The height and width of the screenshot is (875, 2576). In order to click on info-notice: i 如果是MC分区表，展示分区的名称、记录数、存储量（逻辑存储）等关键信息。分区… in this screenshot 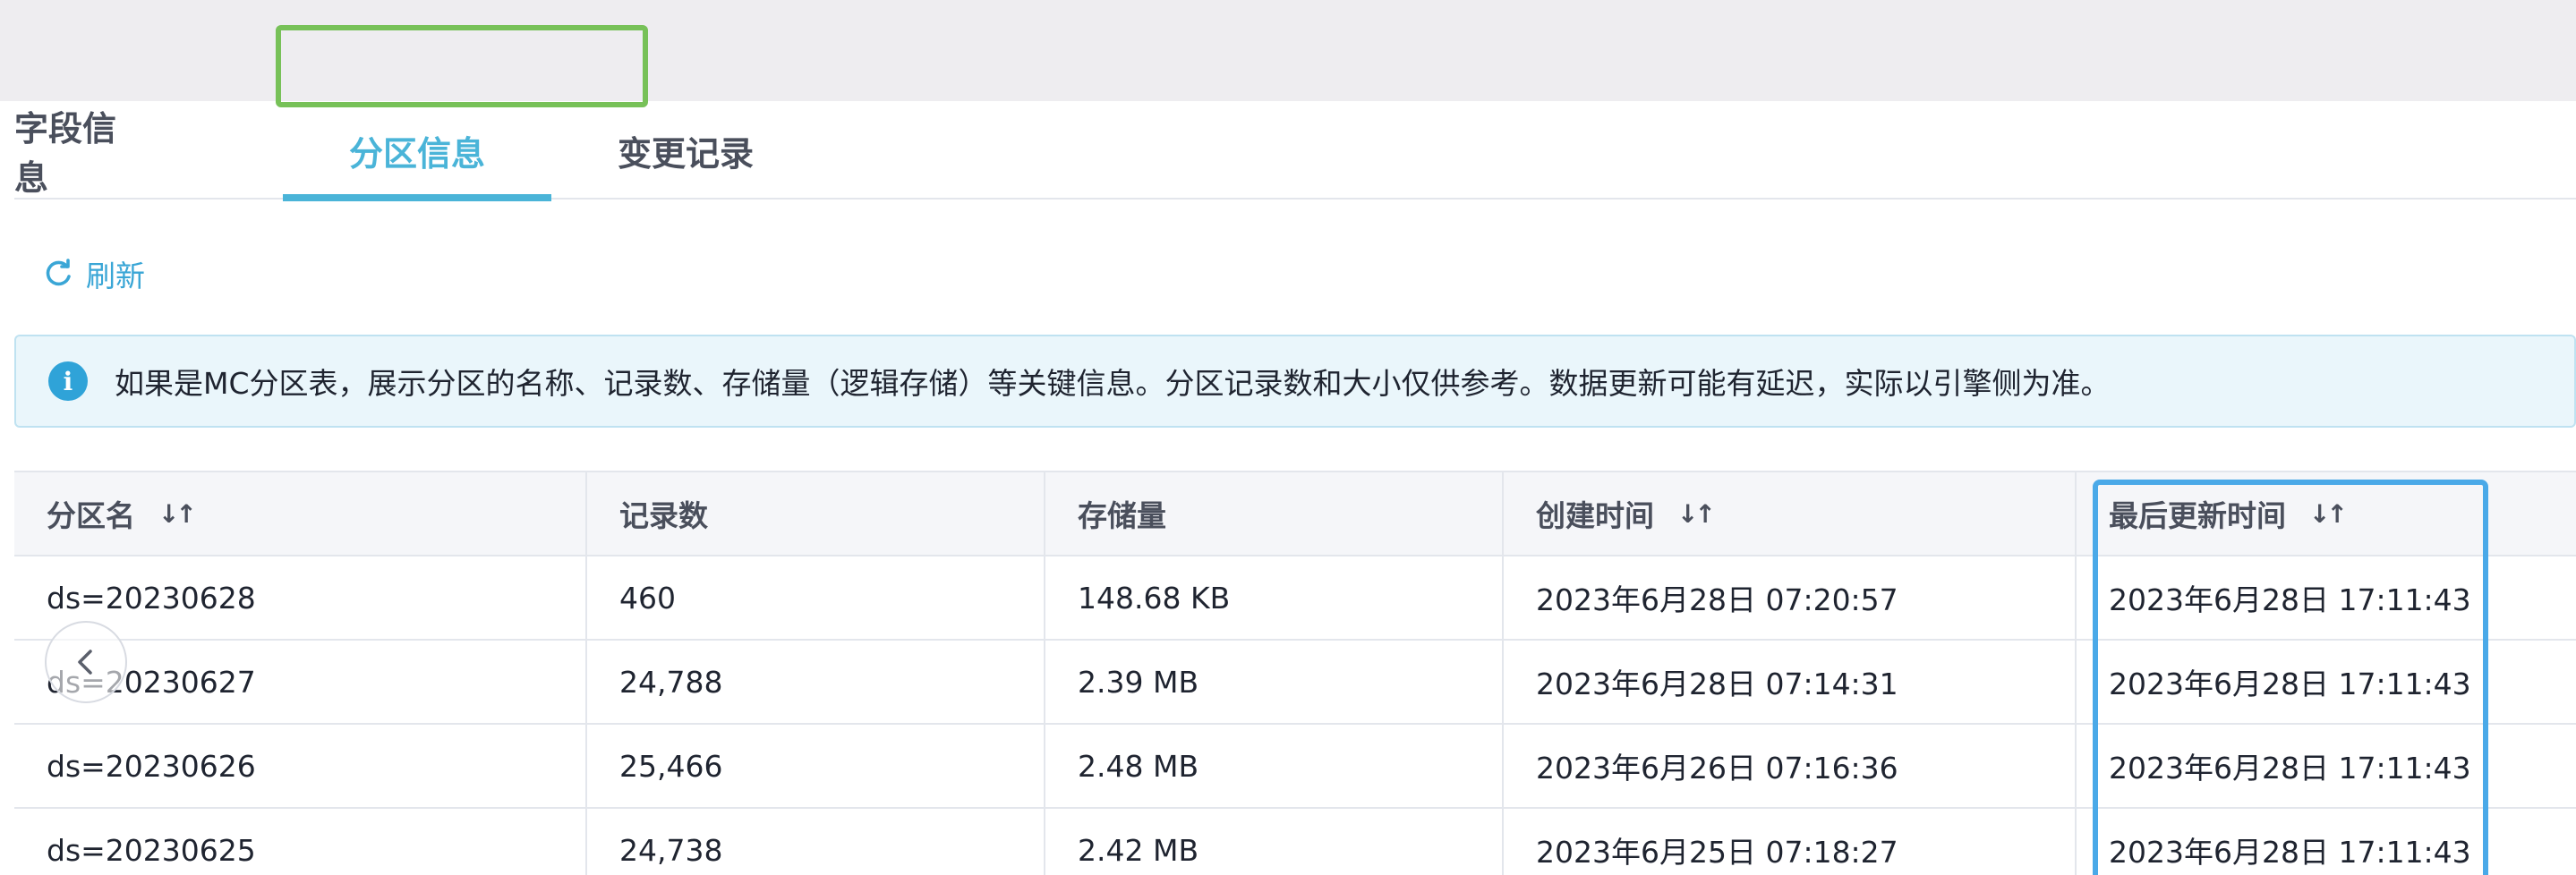, I will do `click(1295, 381)`.